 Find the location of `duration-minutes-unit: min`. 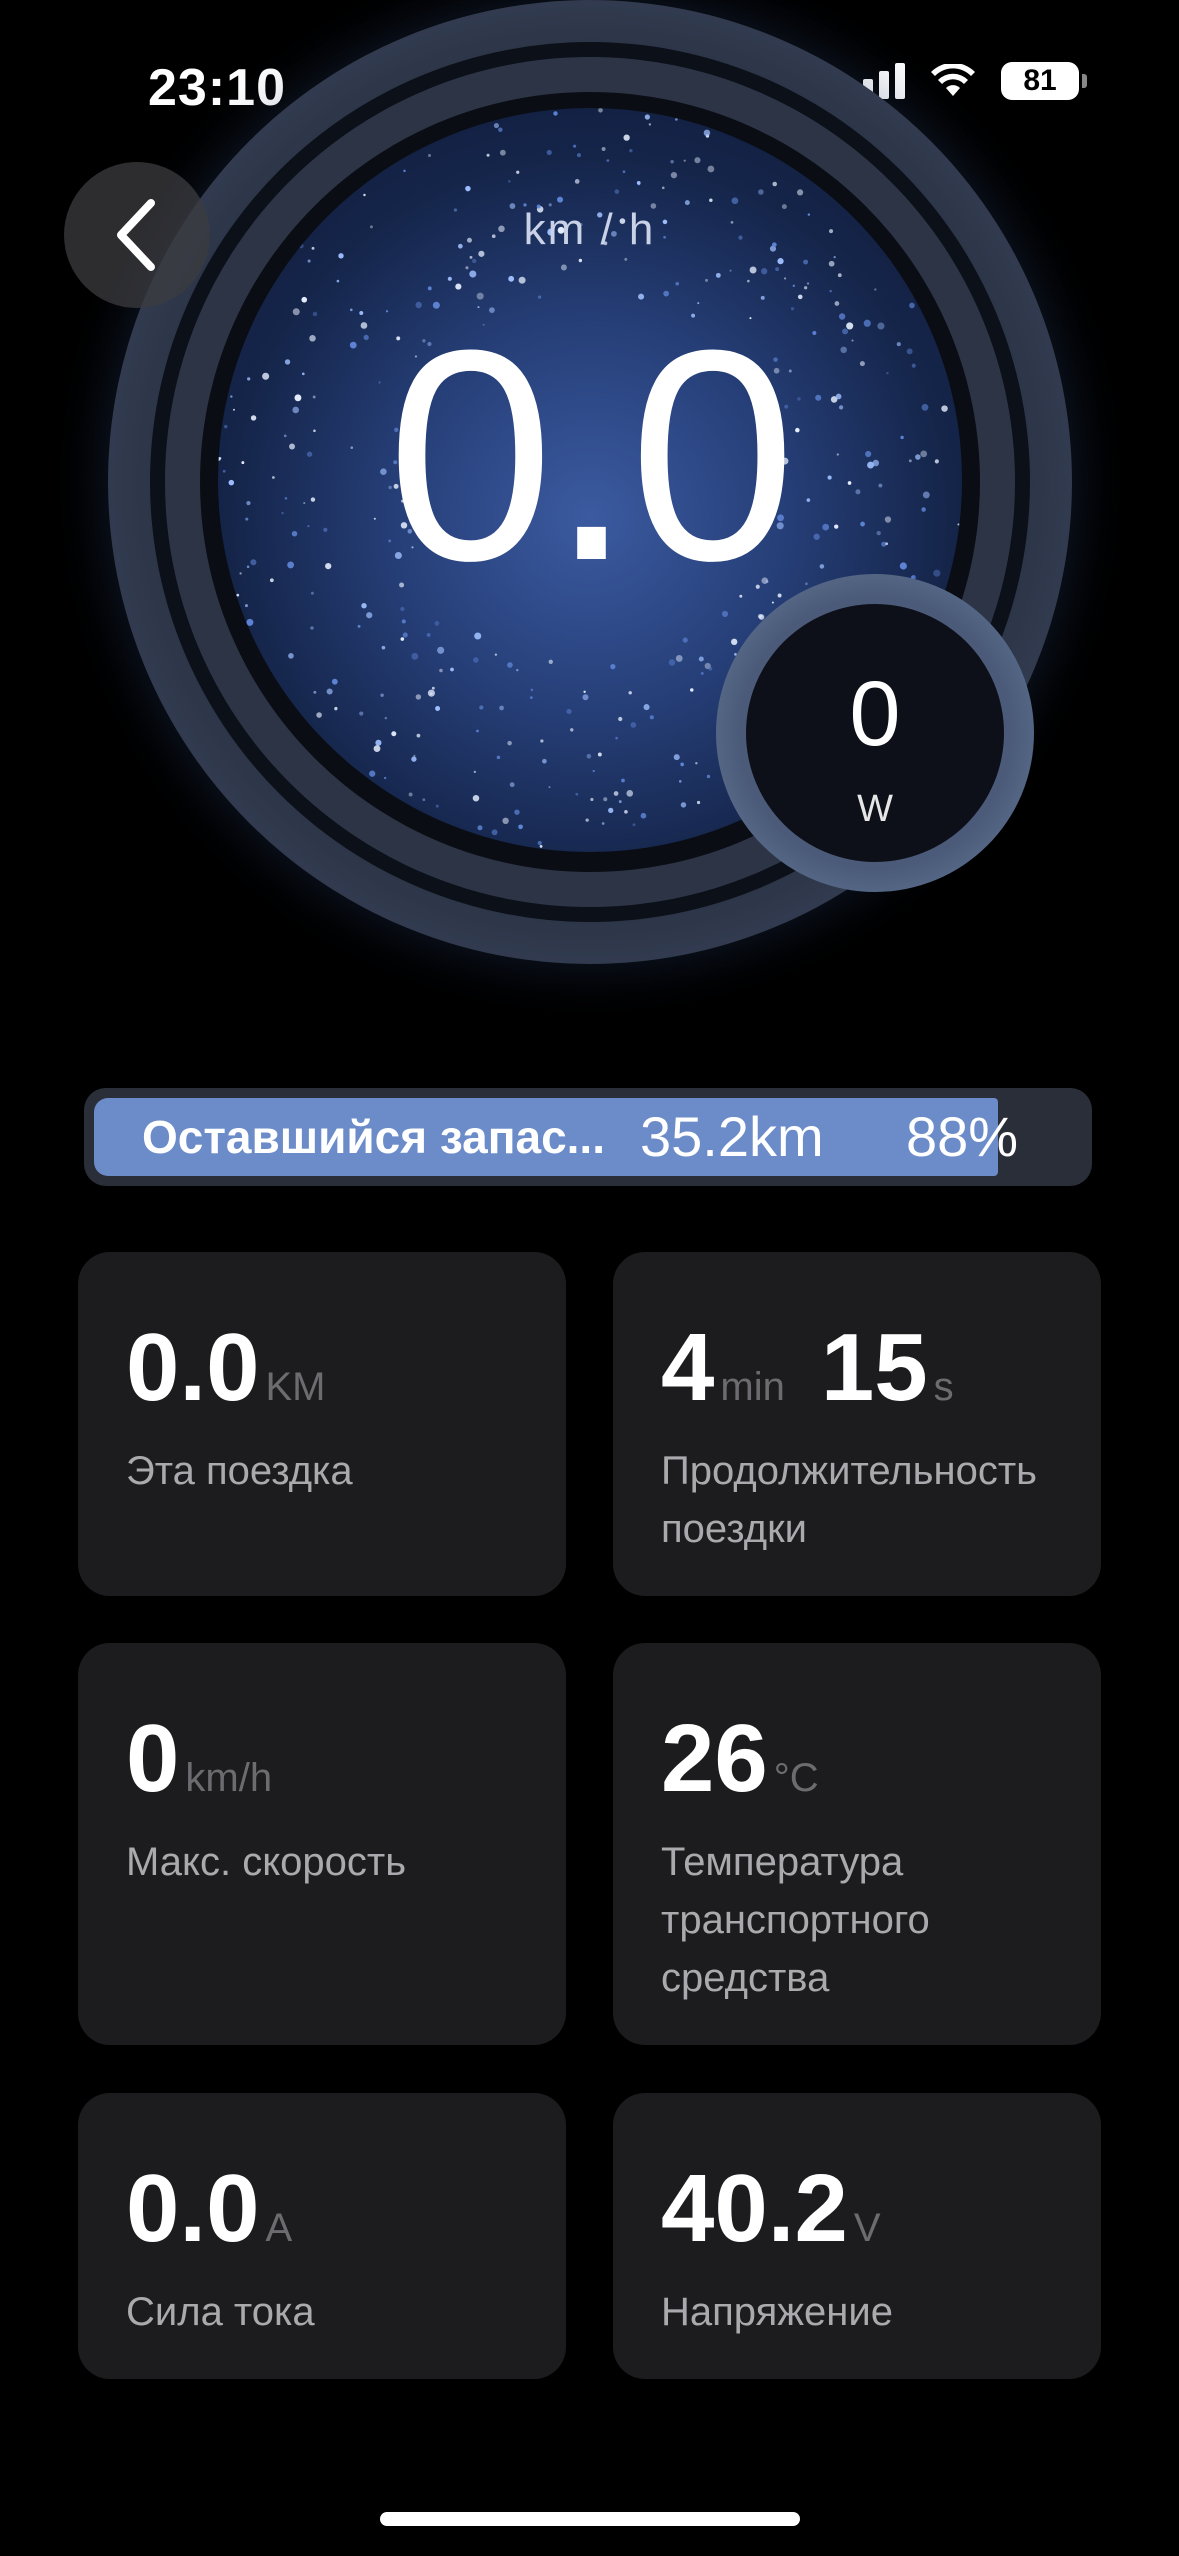

duration-minutes-unit: min is located at coordinates (752, 1387).